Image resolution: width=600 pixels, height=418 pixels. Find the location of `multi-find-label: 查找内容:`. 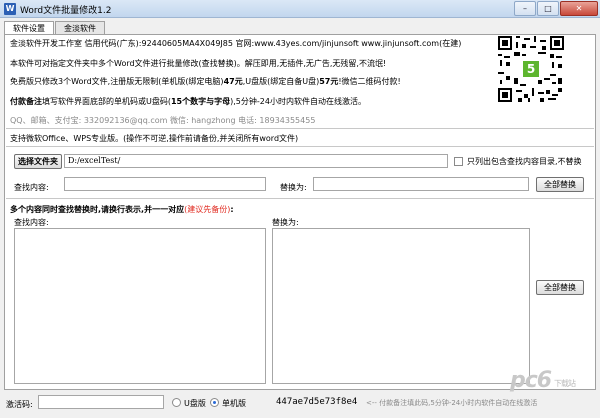

multi-find-label: 查找内容: is located at coordinates (31, 222).